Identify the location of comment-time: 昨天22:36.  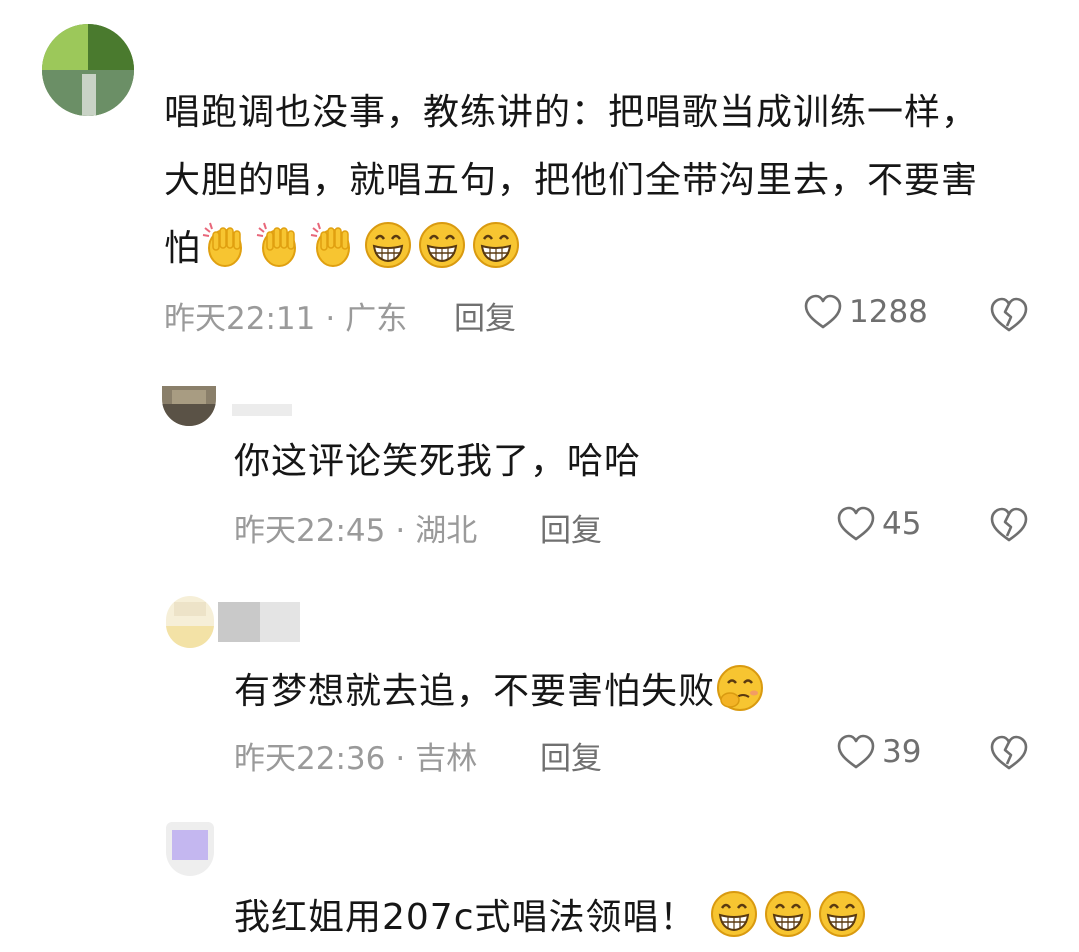
(310, 759).